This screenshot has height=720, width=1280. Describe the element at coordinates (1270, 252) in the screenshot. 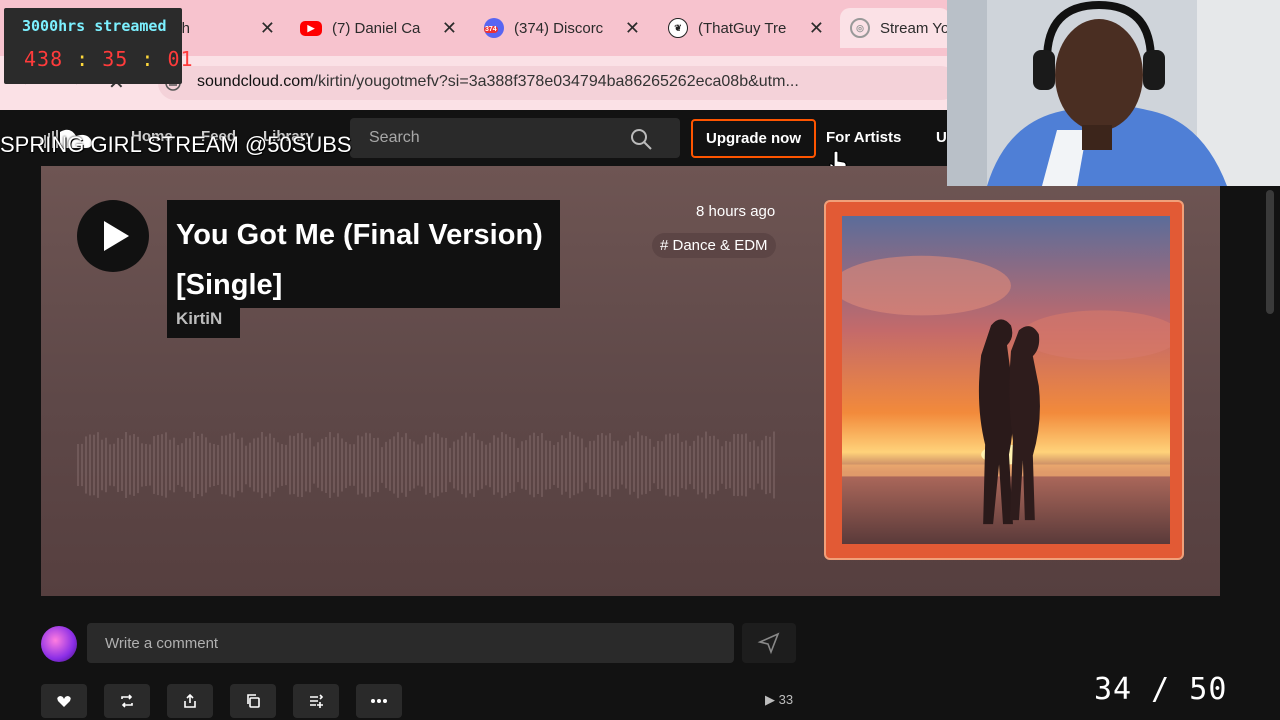

I see `scrollbar` at that location.